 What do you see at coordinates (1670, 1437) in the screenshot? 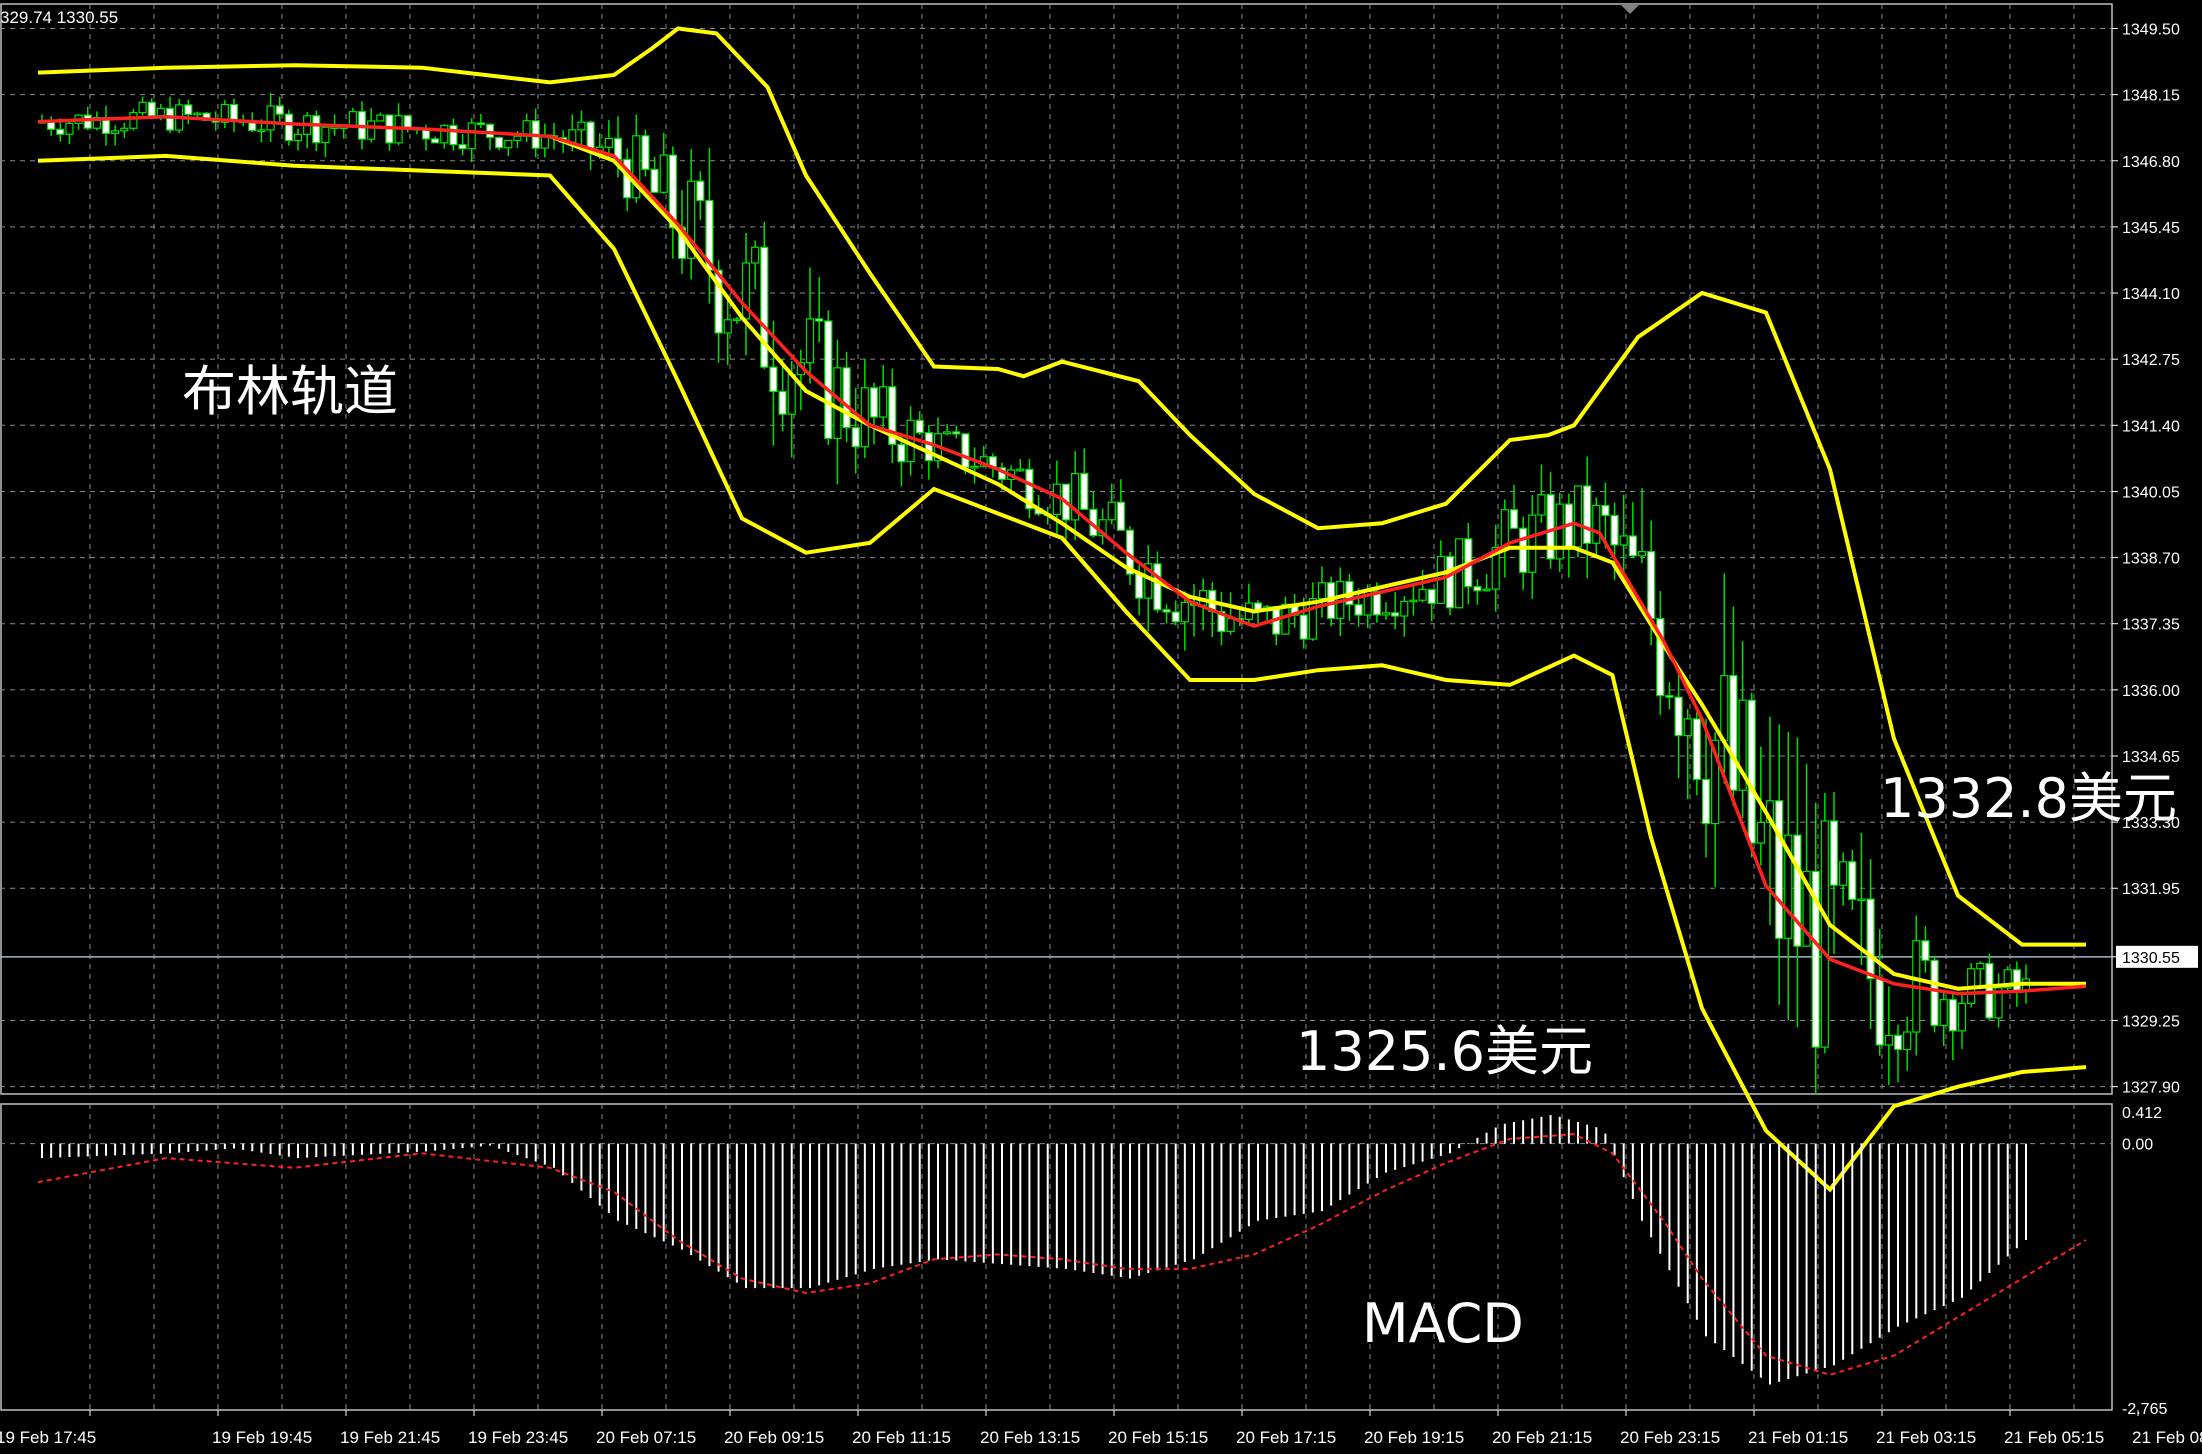
I see `time-label: 20 Feb 23:15` at bounding box center [1670, 1437].